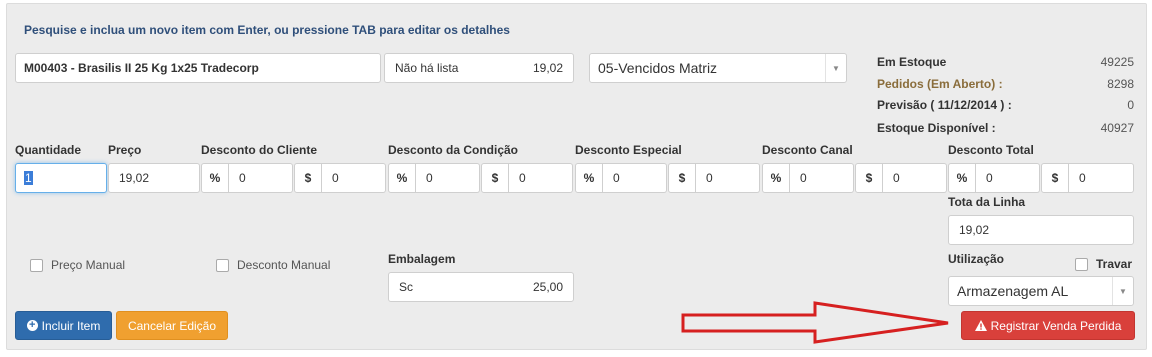 The width and height of the screenshot is (1152, 357). Describe the element at coordinates (453, 150) in the screenshot. I see `condition-discount-label: Desconto da Condição` at that location.